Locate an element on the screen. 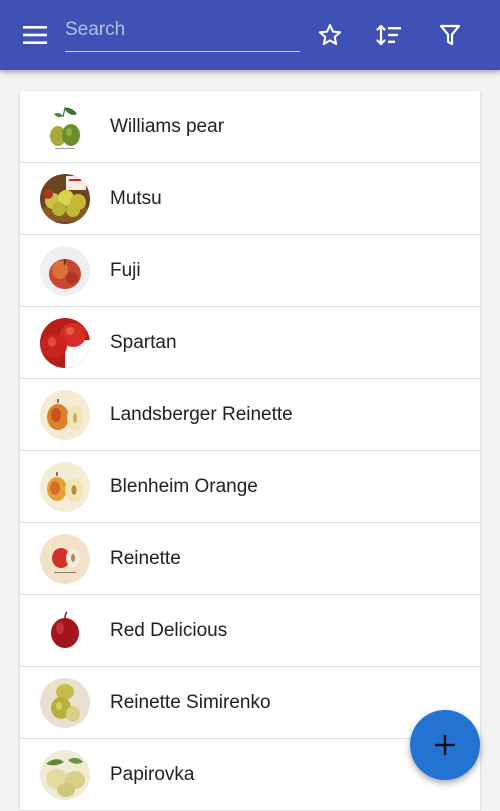  app-bar is located at coordinates (250, 35).